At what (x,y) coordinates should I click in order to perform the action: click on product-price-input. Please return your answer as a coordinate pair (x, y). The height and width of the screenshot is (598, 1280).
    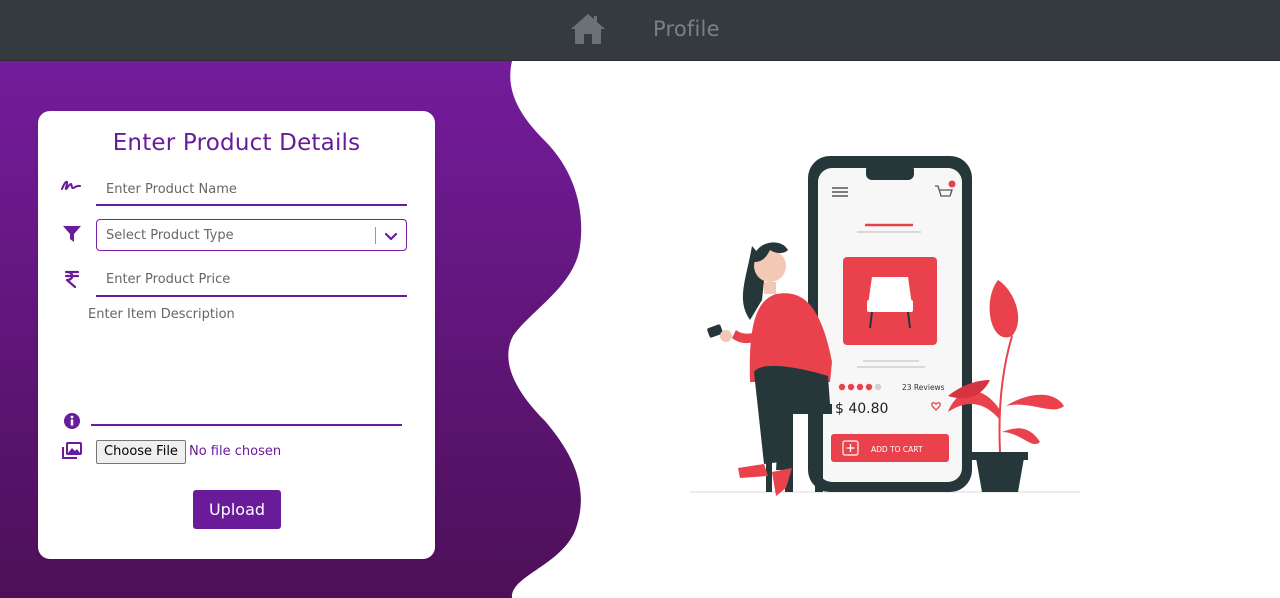
    Looking at the image, I should click on (251, 280).